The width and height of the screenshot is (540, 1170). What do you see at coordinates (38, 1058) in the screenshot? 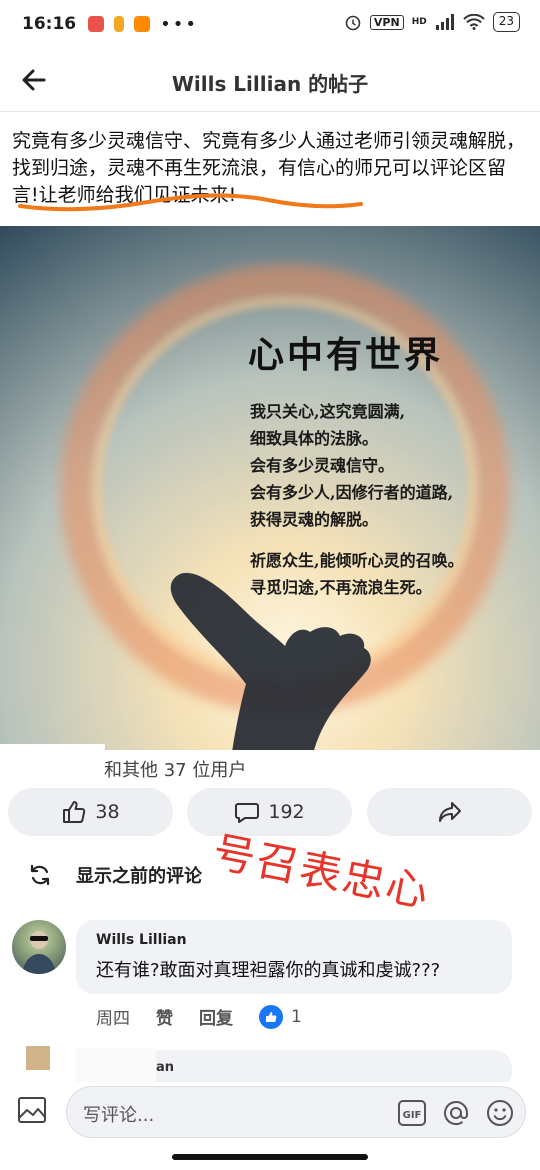
I see `next-commenter-avatar` at bounding box center [38, 1058].